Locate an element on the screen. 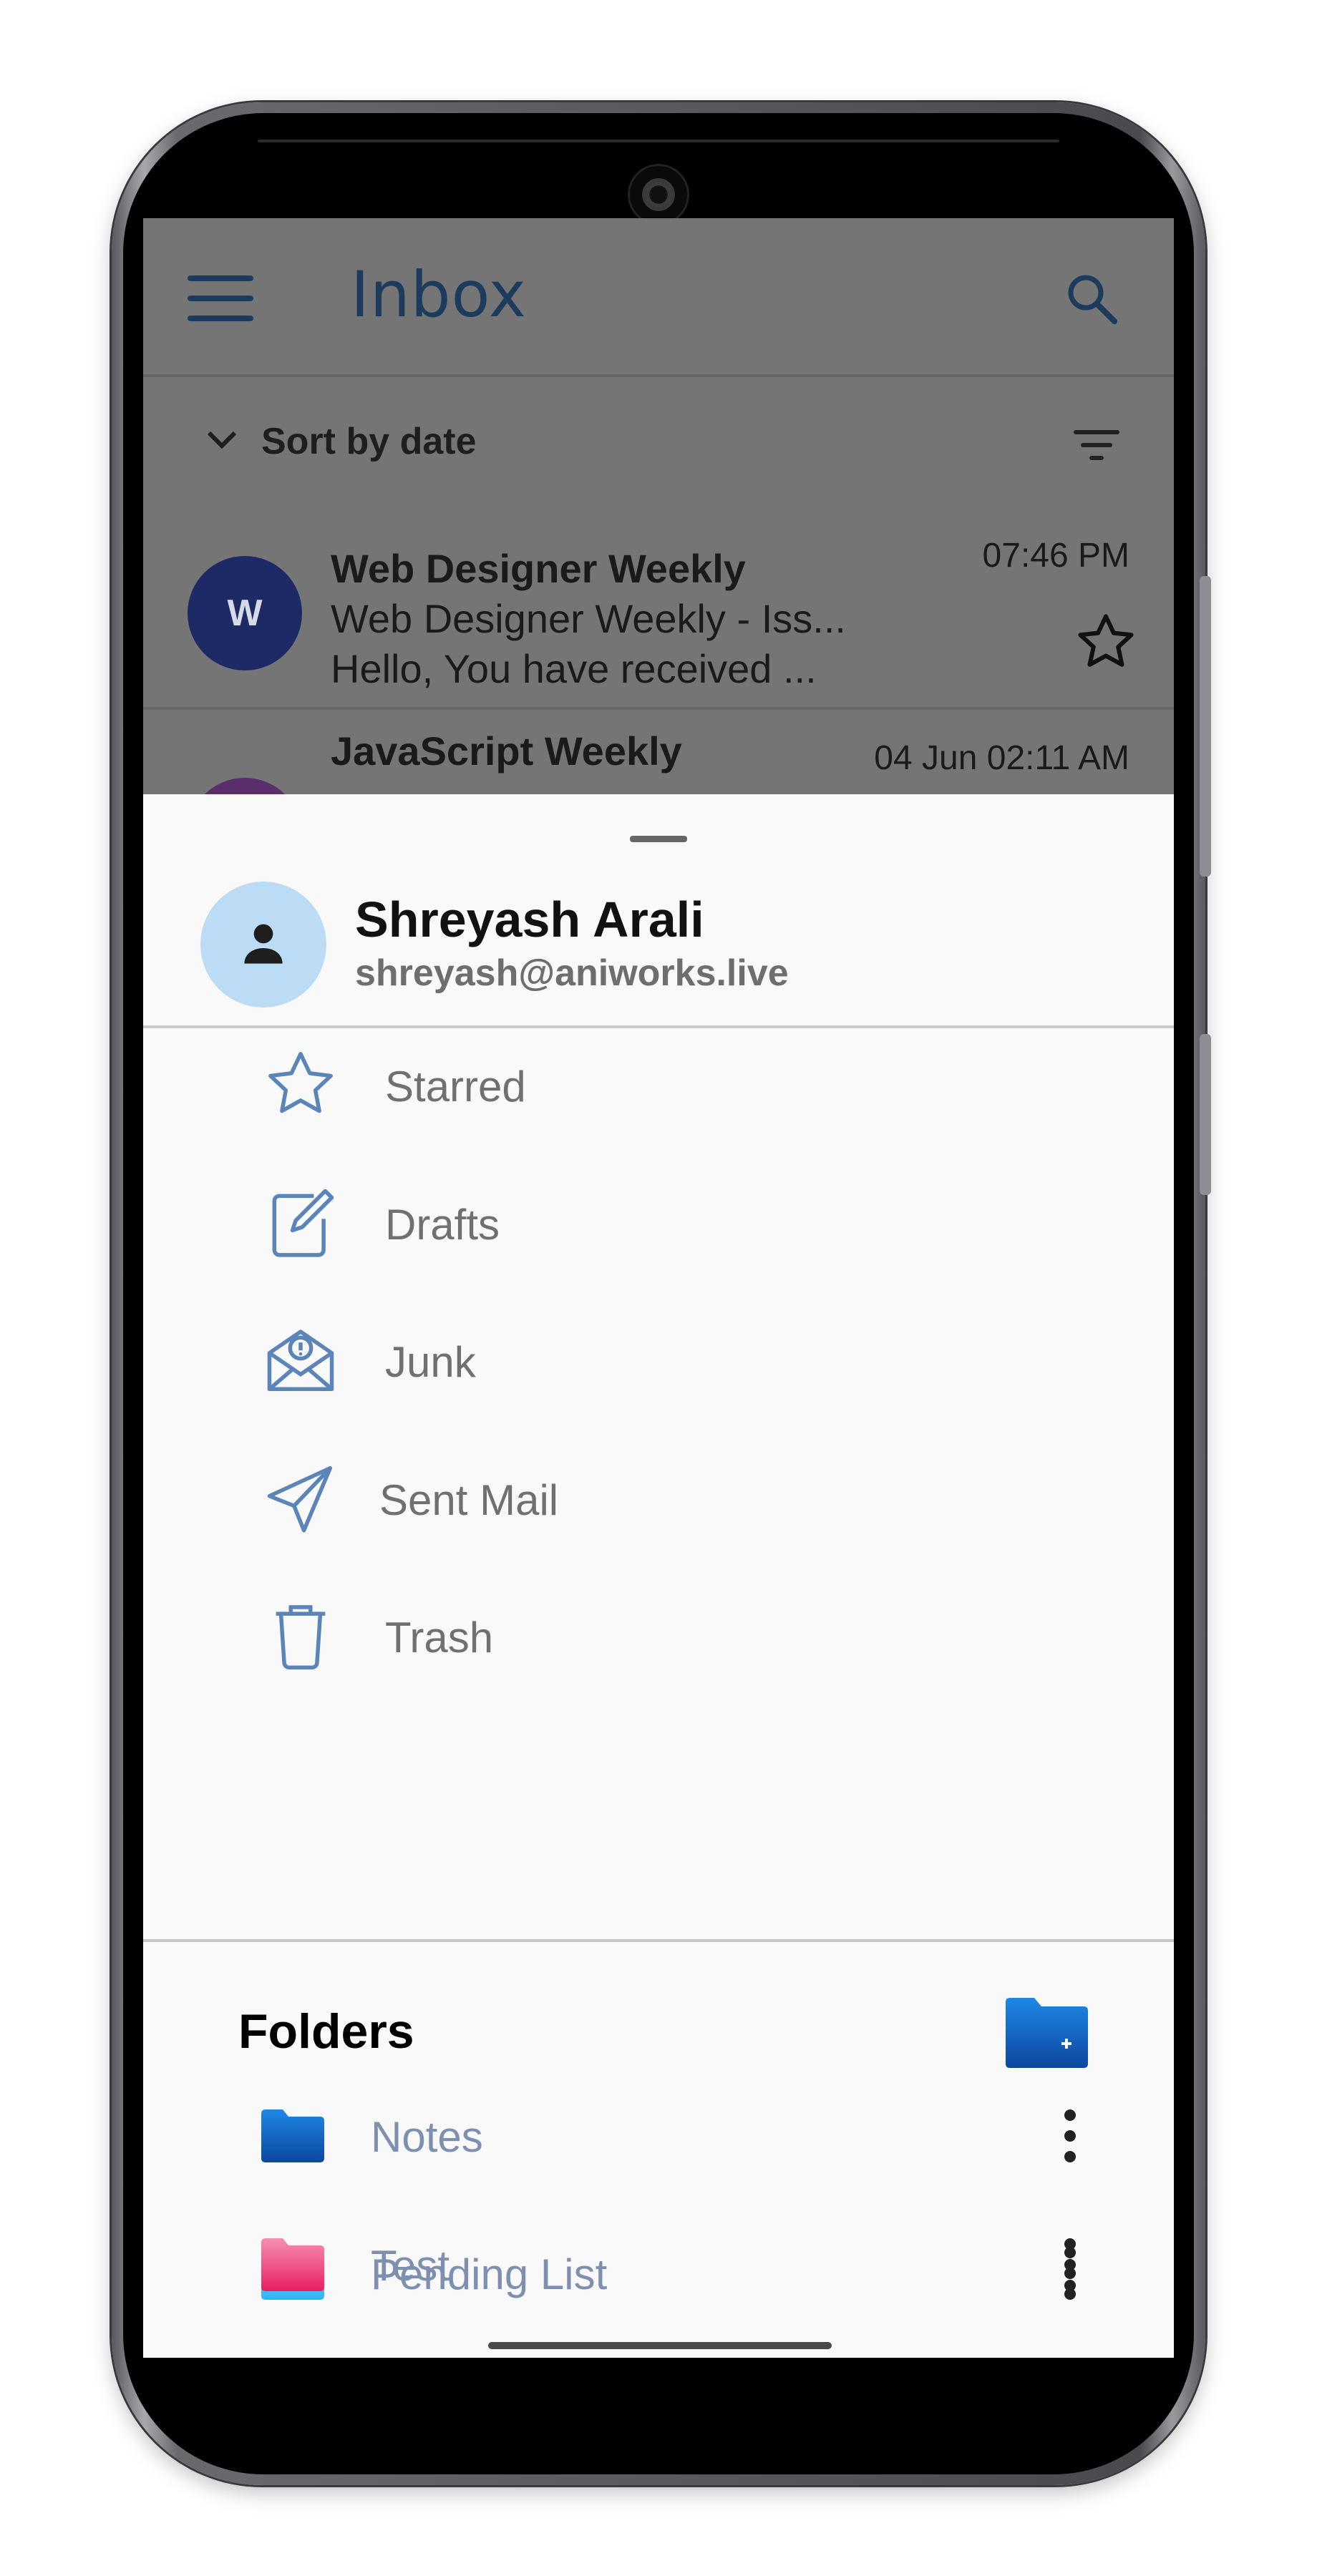 The width and height of the screenshot is (1317, 2576). folders-title: Folders is located at coordinates (326, 2031).